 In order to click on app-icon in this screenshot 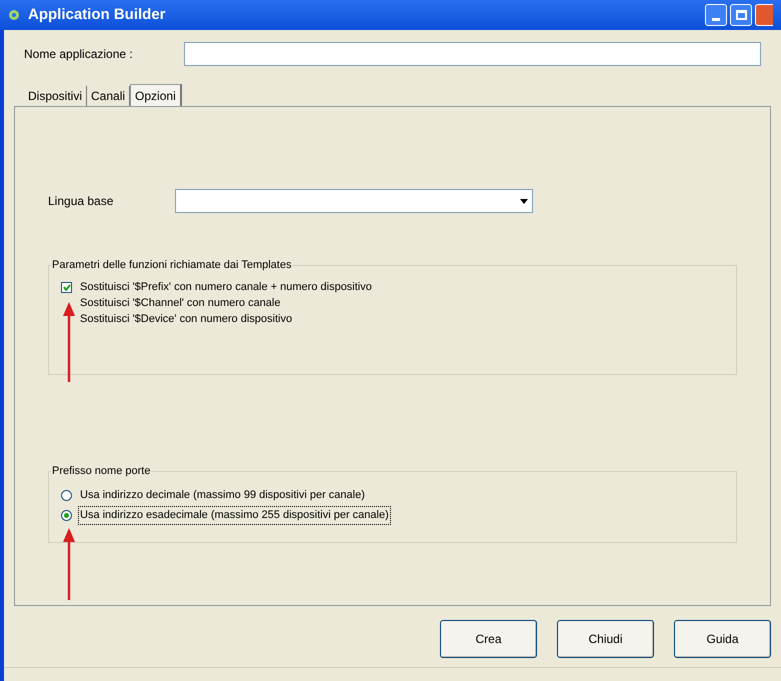, I will do `click(14, 15)`.